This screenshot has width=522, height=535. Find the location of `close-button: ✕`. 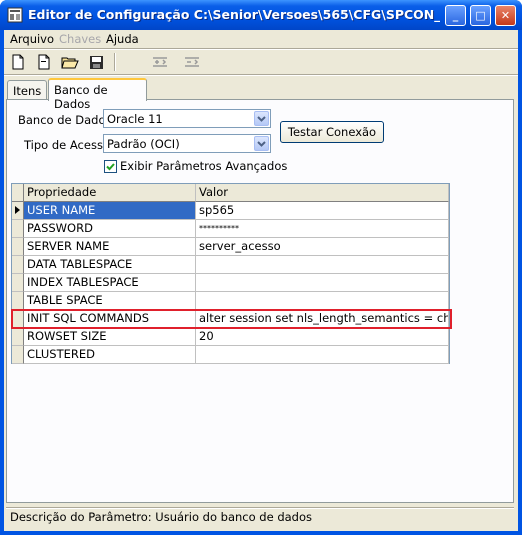

close-button: ✕ is located at coordinates (505, 15).